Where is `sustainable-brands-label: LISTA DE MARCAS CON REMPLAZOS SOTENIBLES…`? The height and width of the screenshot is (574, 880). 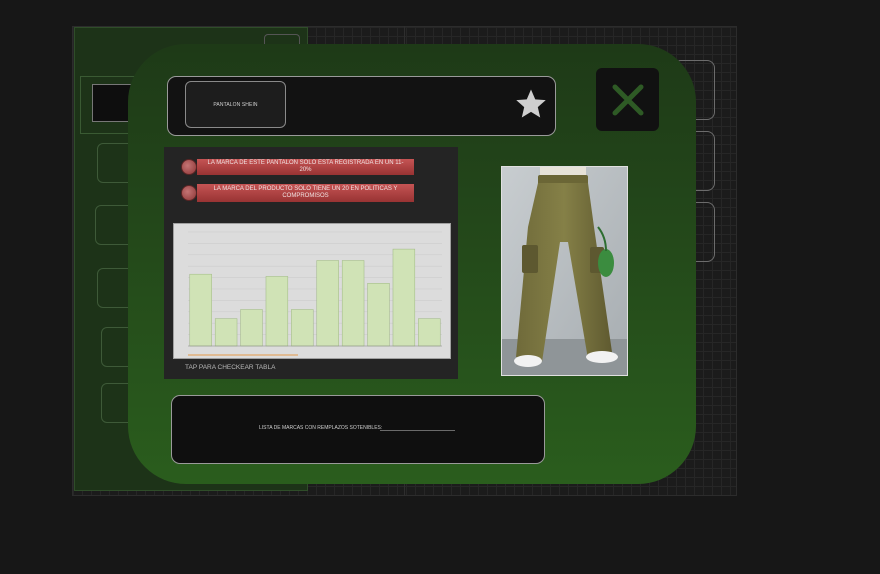
sustainable-brands-label: LISTA DE MARCAS CON REMPLAZOS SOTENIBLES… is located at coordinates (321, 428).